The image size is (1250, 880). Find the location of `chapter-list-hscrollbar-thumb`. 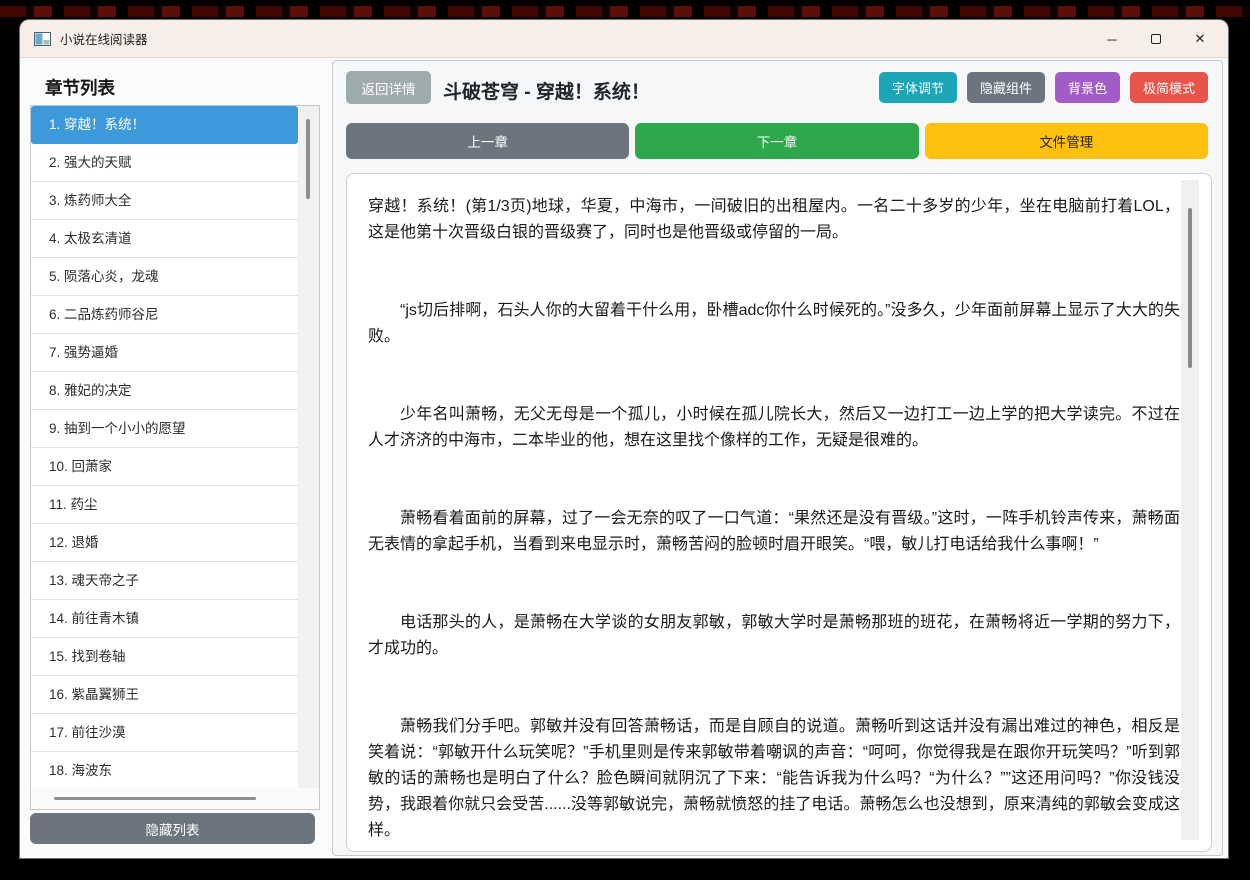

chapter-list-hscrollbar-thumb is located at coordinates (155, 798).